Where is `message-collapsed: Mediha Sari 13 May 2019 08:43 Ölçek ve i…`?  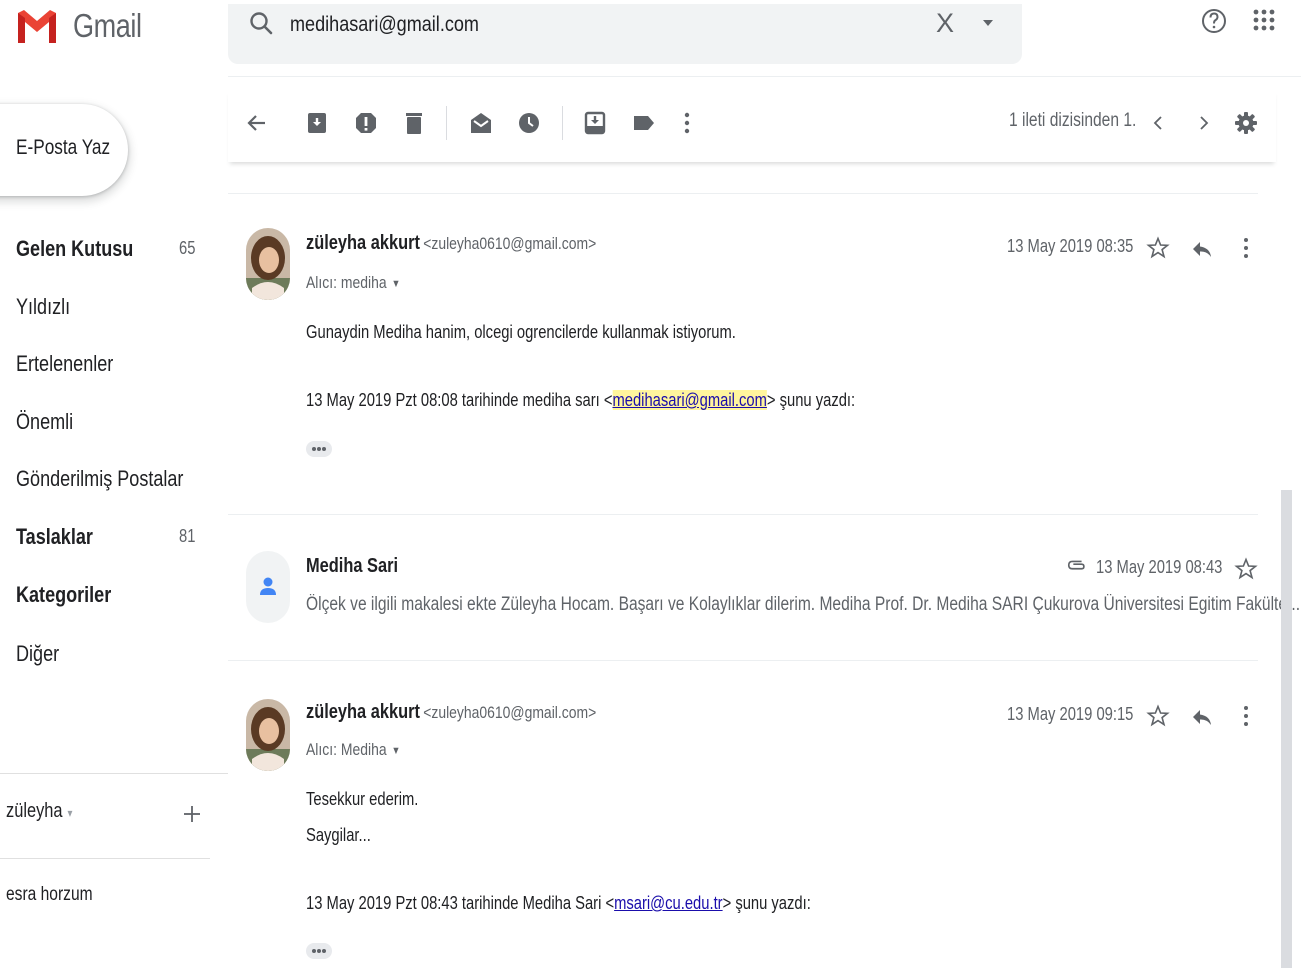
message-collapsed: Mediha Sari 13 May 2019 08:43 Ölçek ve i… is located at coordinates (764, 588).